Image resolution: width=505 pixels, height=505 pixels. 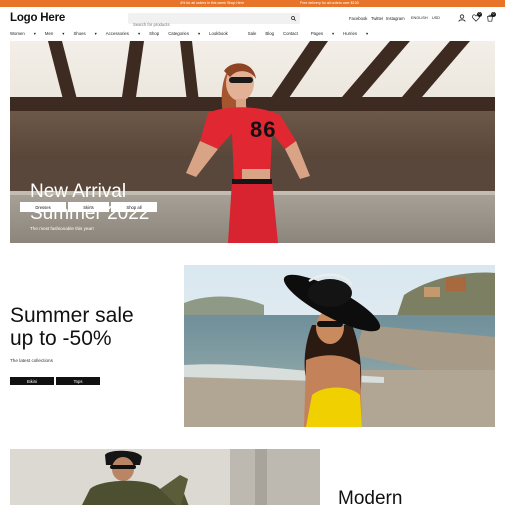 I want to click on language-selector: ENGLISH, so click(x=419, y=18).